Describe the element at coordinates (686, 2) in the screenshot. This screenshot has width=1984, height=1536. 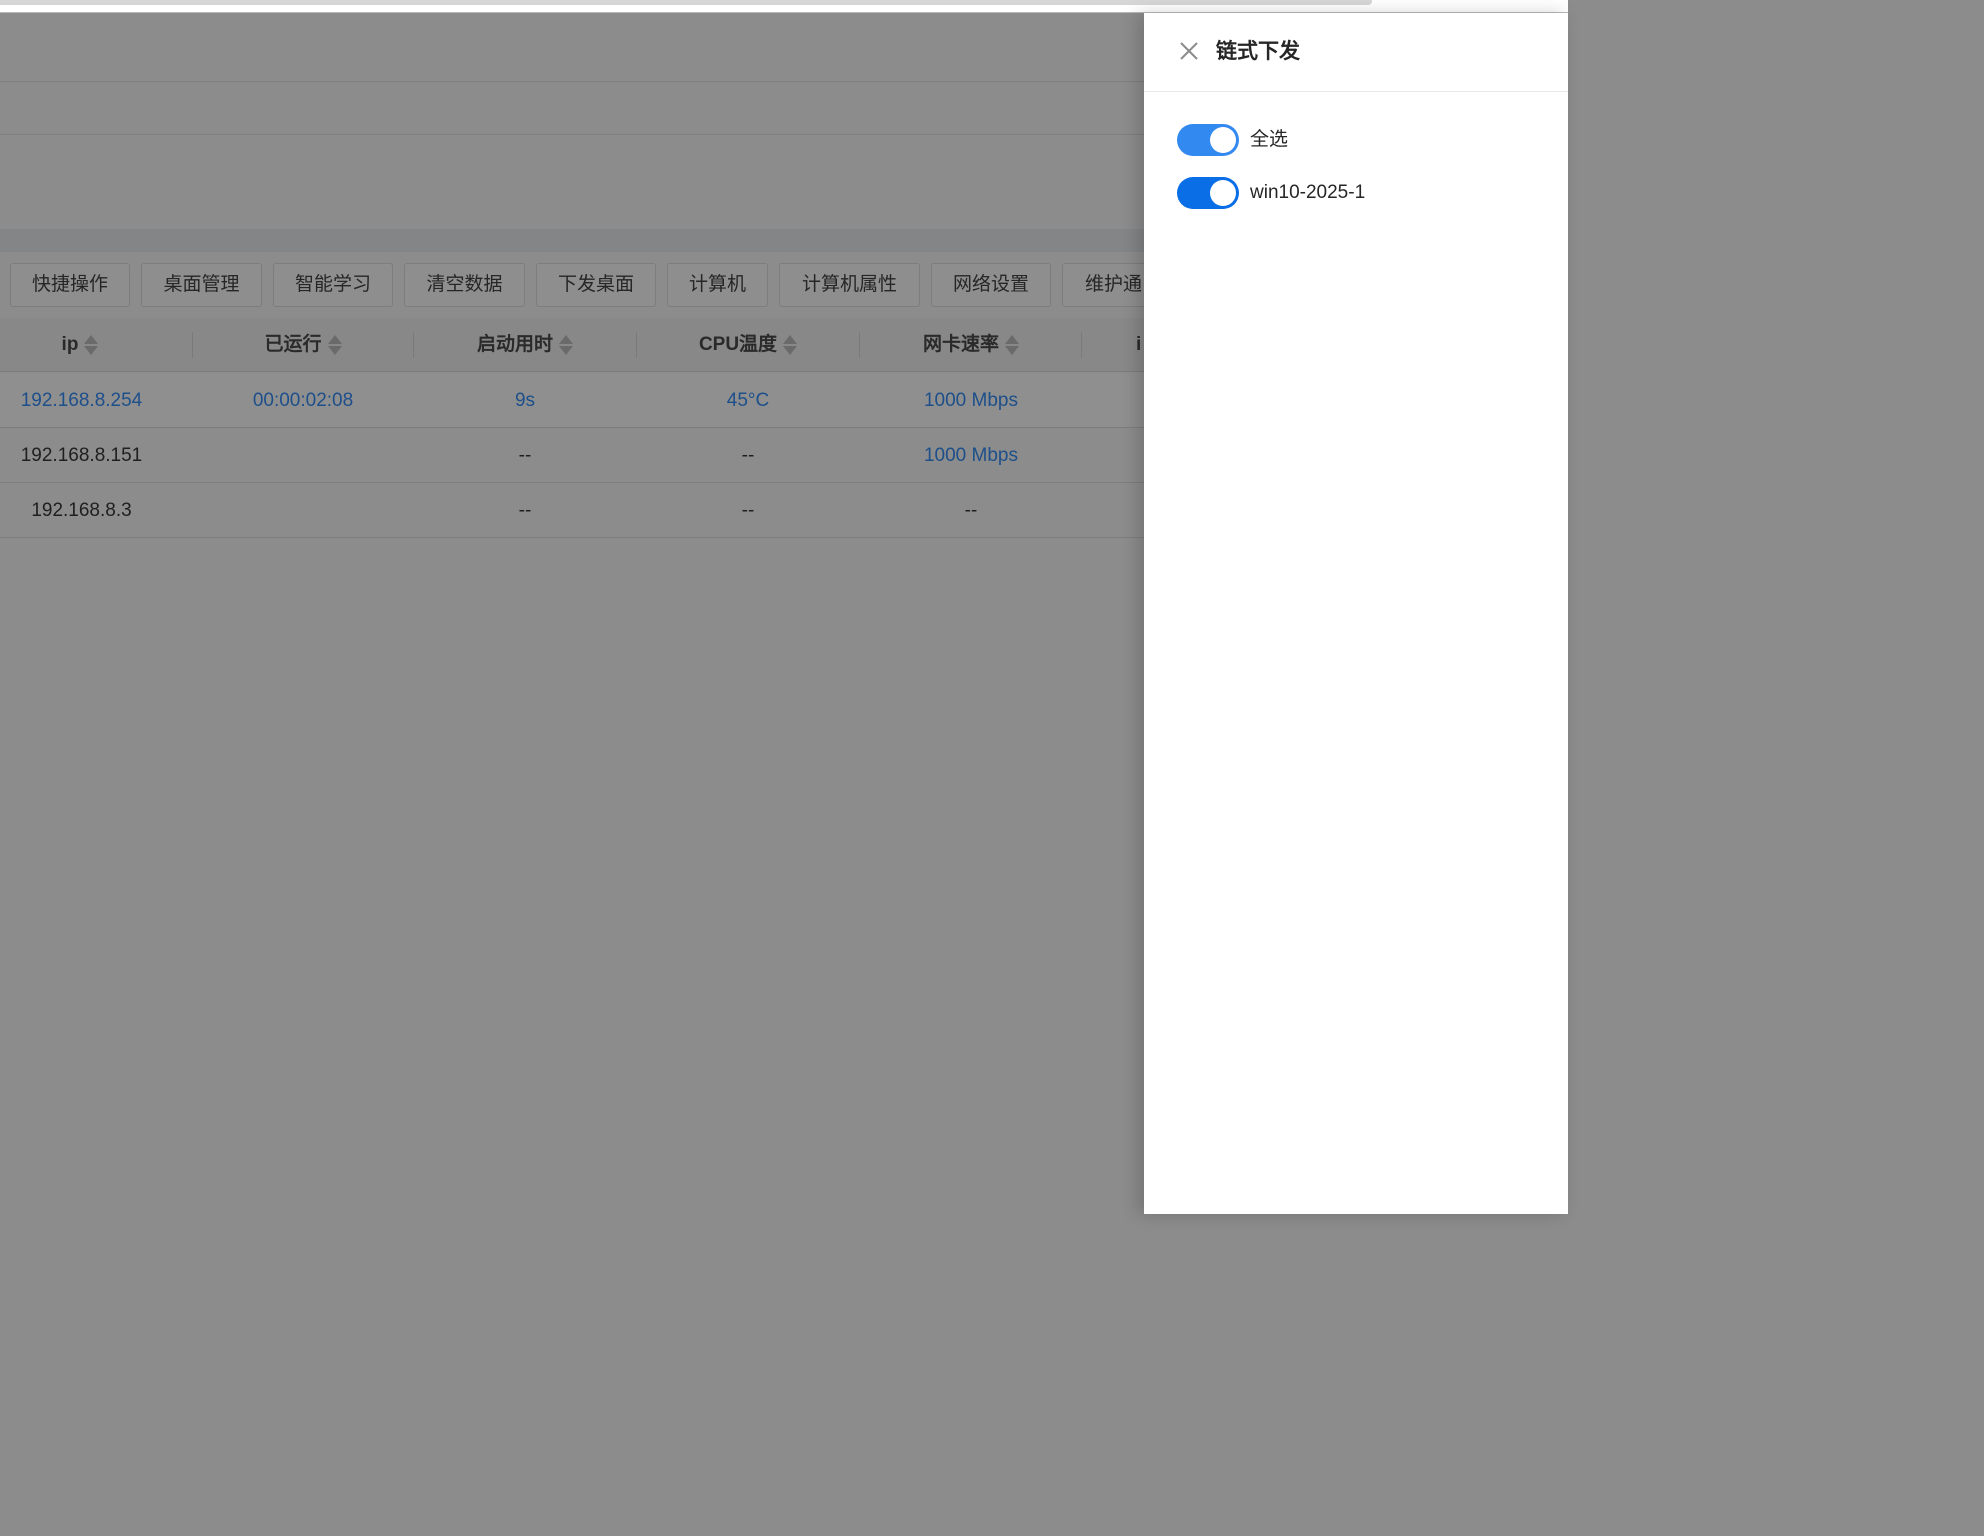
I see `horizontal-scrollbar` at that location.